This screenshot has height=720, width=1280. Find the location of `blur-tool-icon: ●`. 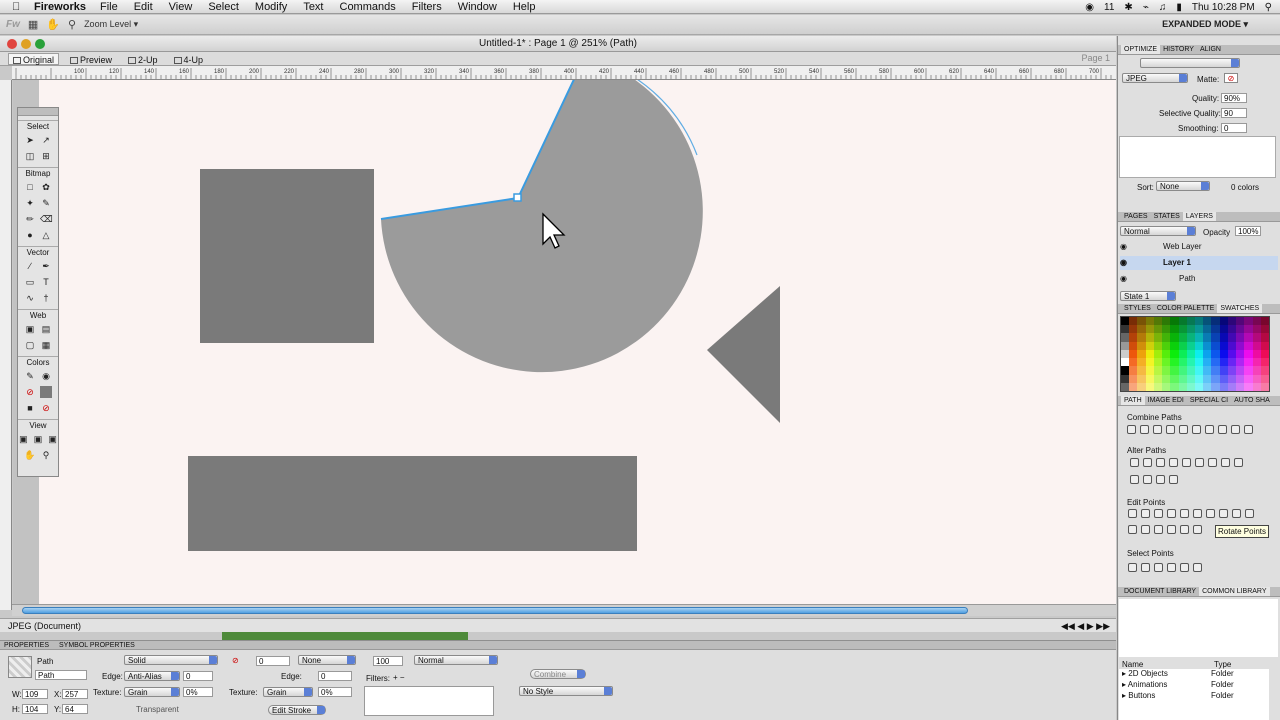

blur-tool-icon: ● is located at coordinates (30, 235).